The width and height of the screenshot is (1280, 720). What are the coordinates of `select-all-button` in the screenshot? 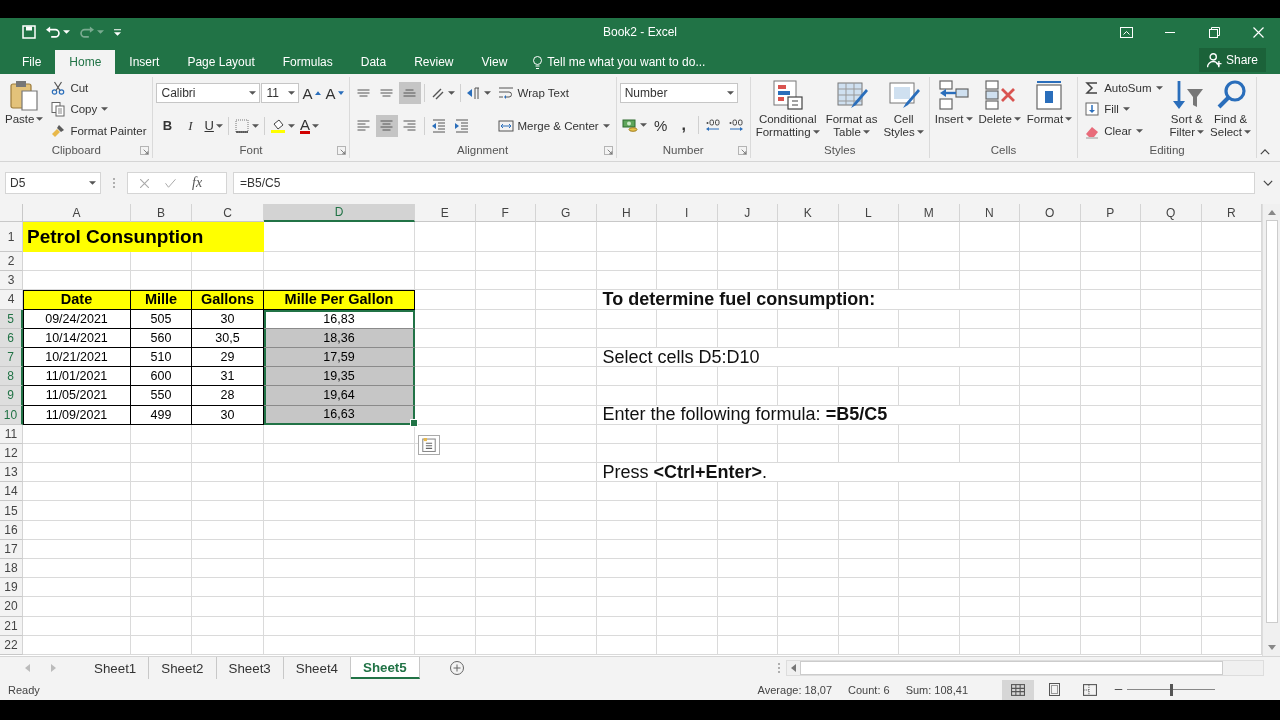 It's located at (11, 213).